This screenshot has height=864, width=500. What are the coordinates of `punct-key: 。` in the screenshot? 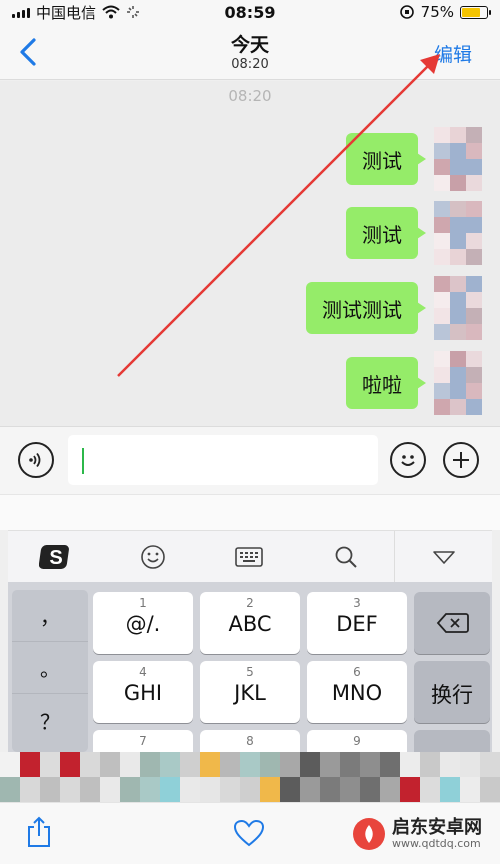 It's located at (50, 668).